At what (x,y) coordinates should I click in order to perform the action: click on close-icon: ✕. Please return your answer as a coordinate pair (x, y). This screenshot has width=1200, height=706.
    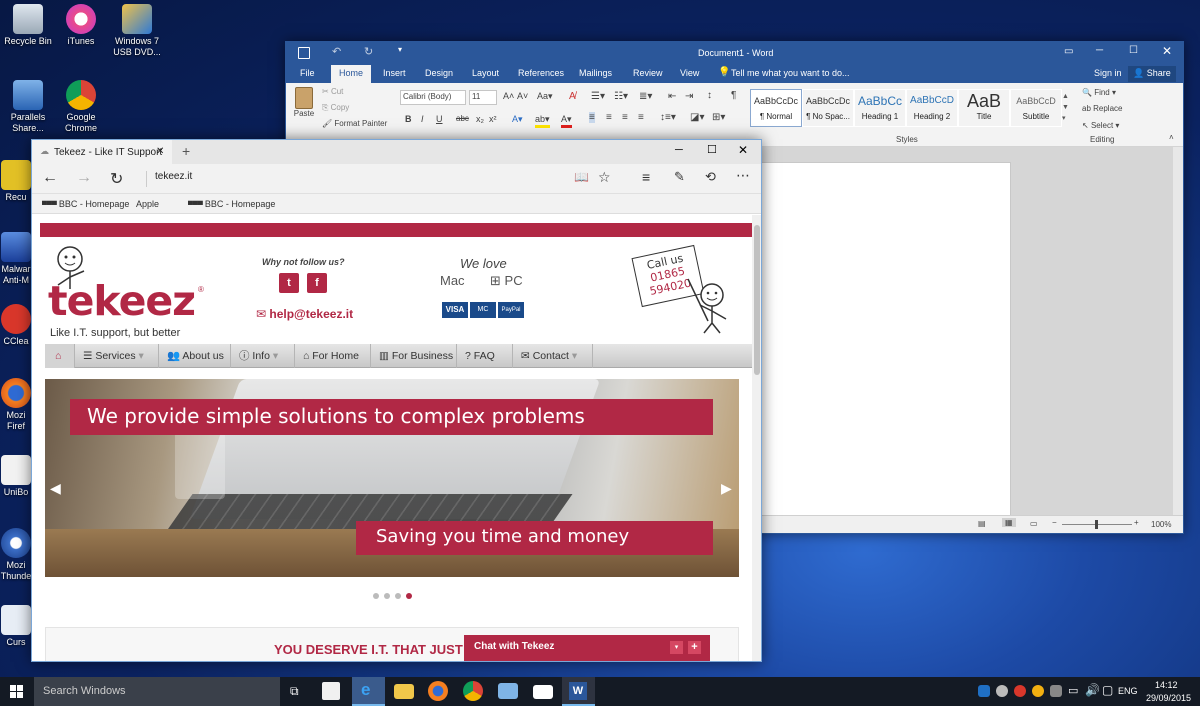
    Looking at the image, I should click on (743, 150).